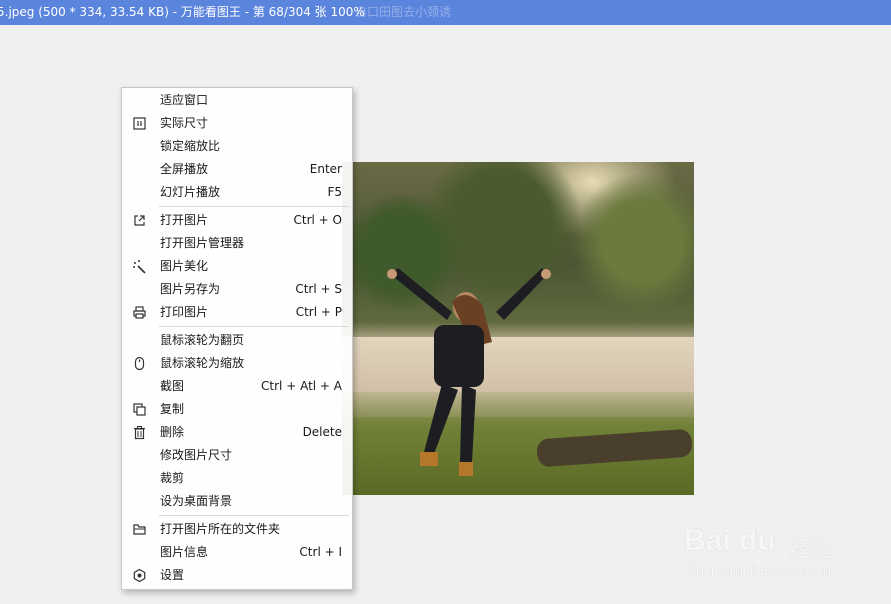  What do you see at coordinates (237, 289) in the screenshot?
I see `menu-item-save-as: 图片另存为 Ctrl + S` at bounding box center [237, 289].